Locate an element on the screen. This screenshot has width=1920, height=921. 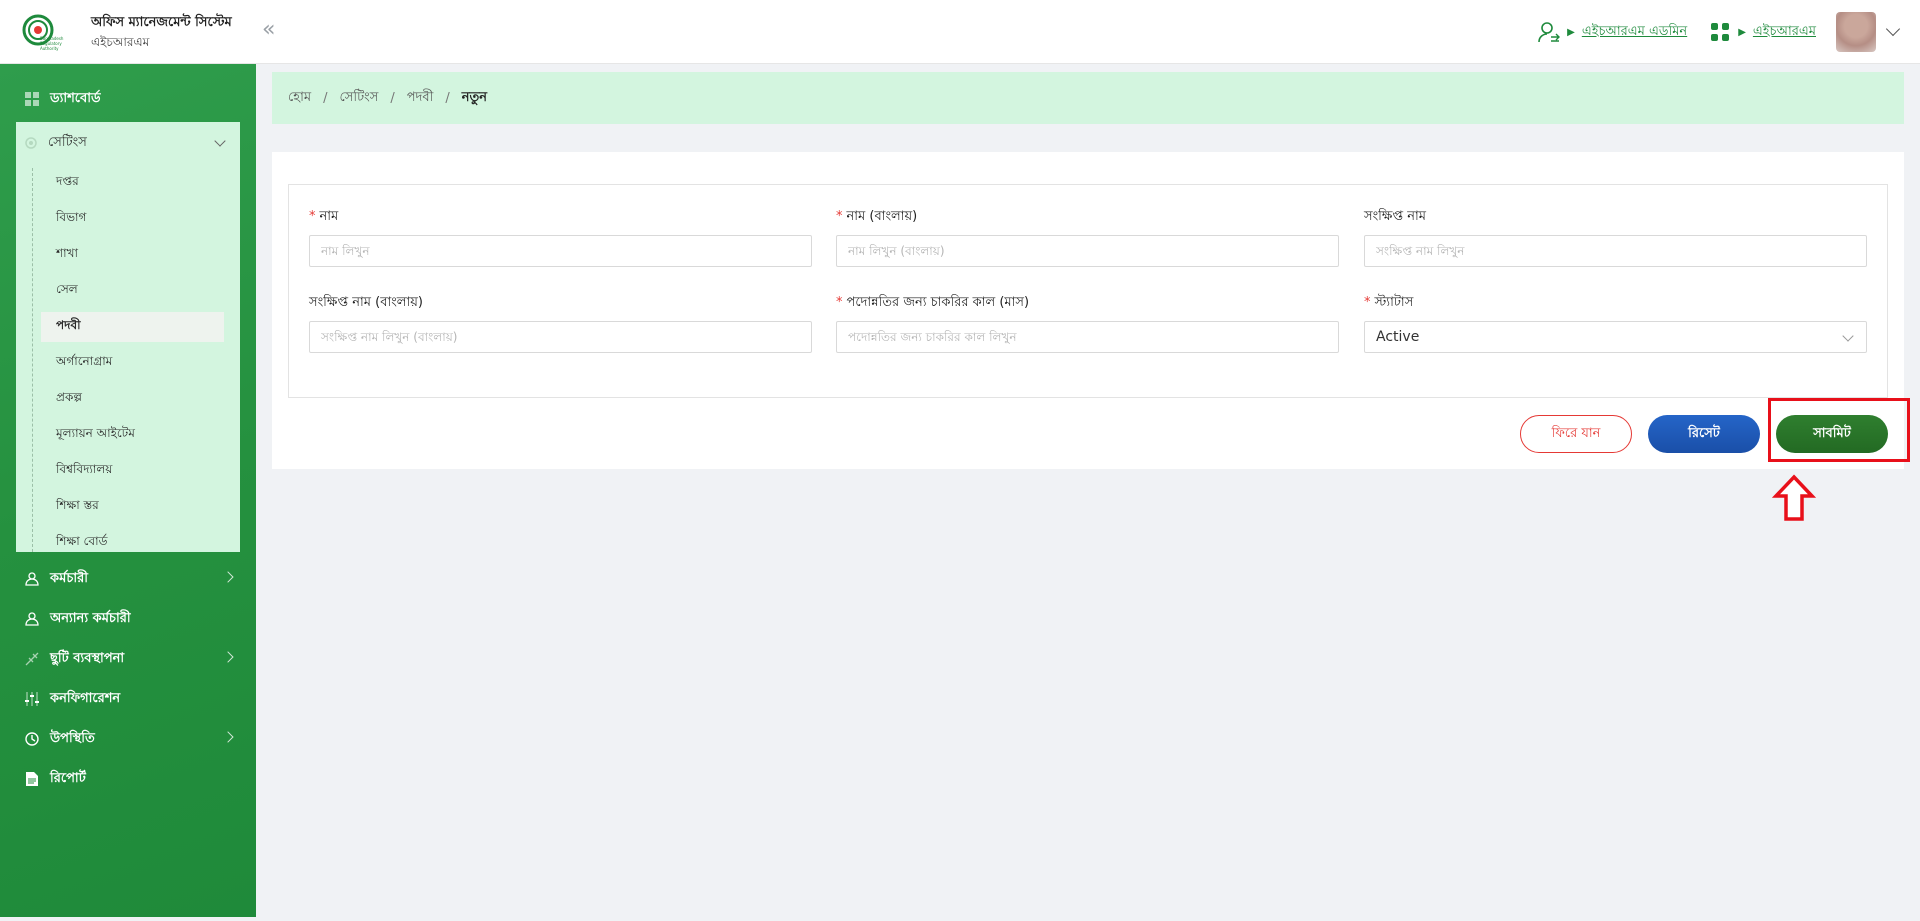
status-select: Active is located at coordinates (1615, 337).